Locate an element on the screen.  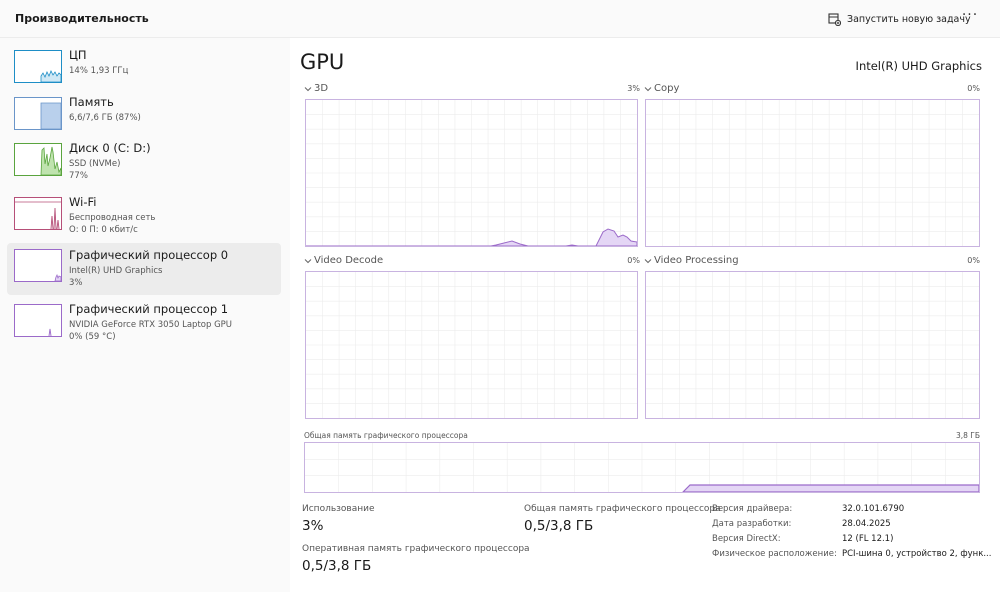
sidebar-item-title: Графический процессор 1 is located at coordinates (149, 309).